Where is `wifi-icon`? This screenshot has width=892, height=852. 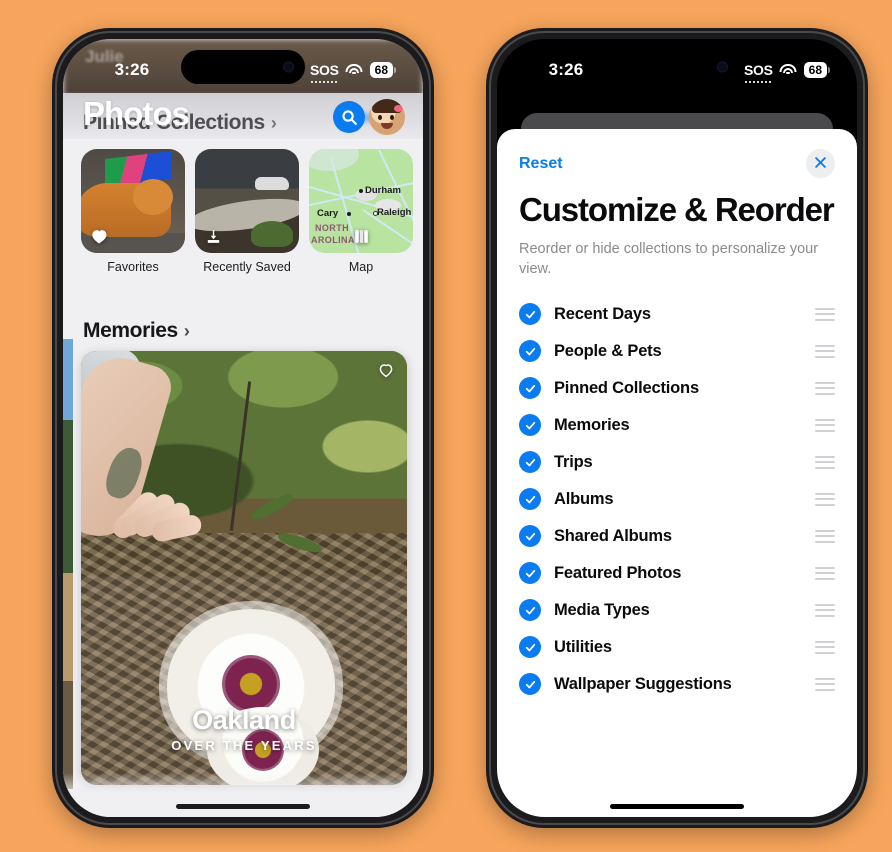 wifi-icon is located at coordinates (354, 70).